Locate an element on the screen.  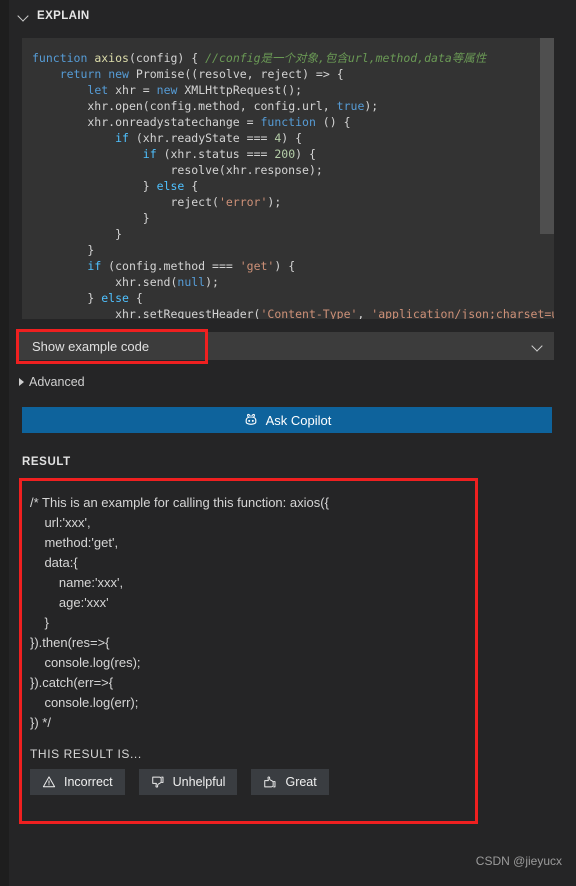
scrollbar-thumb is located at coordinates (547, 136).